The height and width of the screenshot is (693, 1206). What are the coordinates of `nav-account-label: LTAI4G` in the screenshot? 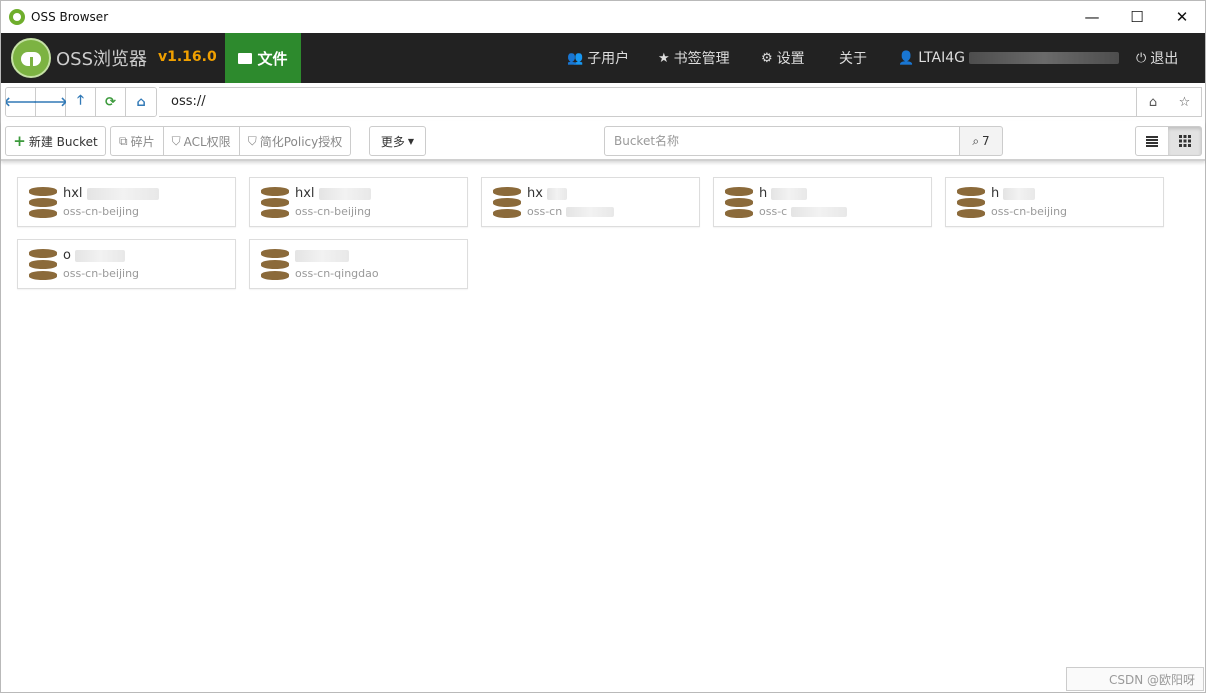 It's located at (941, 58).